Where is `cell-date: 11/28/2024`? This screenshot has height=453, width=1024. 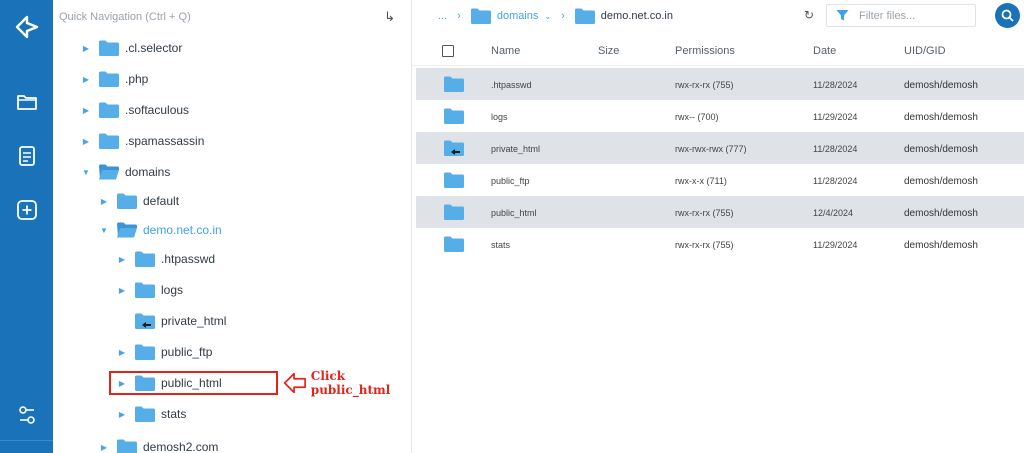 cell-date: 11/28/2024 is located at coordinates (835, 149).